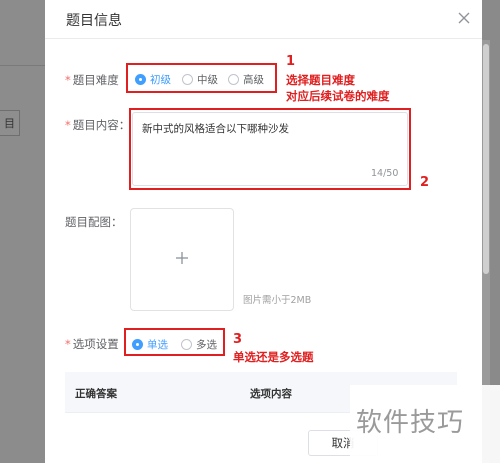 This screenshot has width=500, height=463. I want to click on difficulty-label: * 题目难度, so click(92, 80).